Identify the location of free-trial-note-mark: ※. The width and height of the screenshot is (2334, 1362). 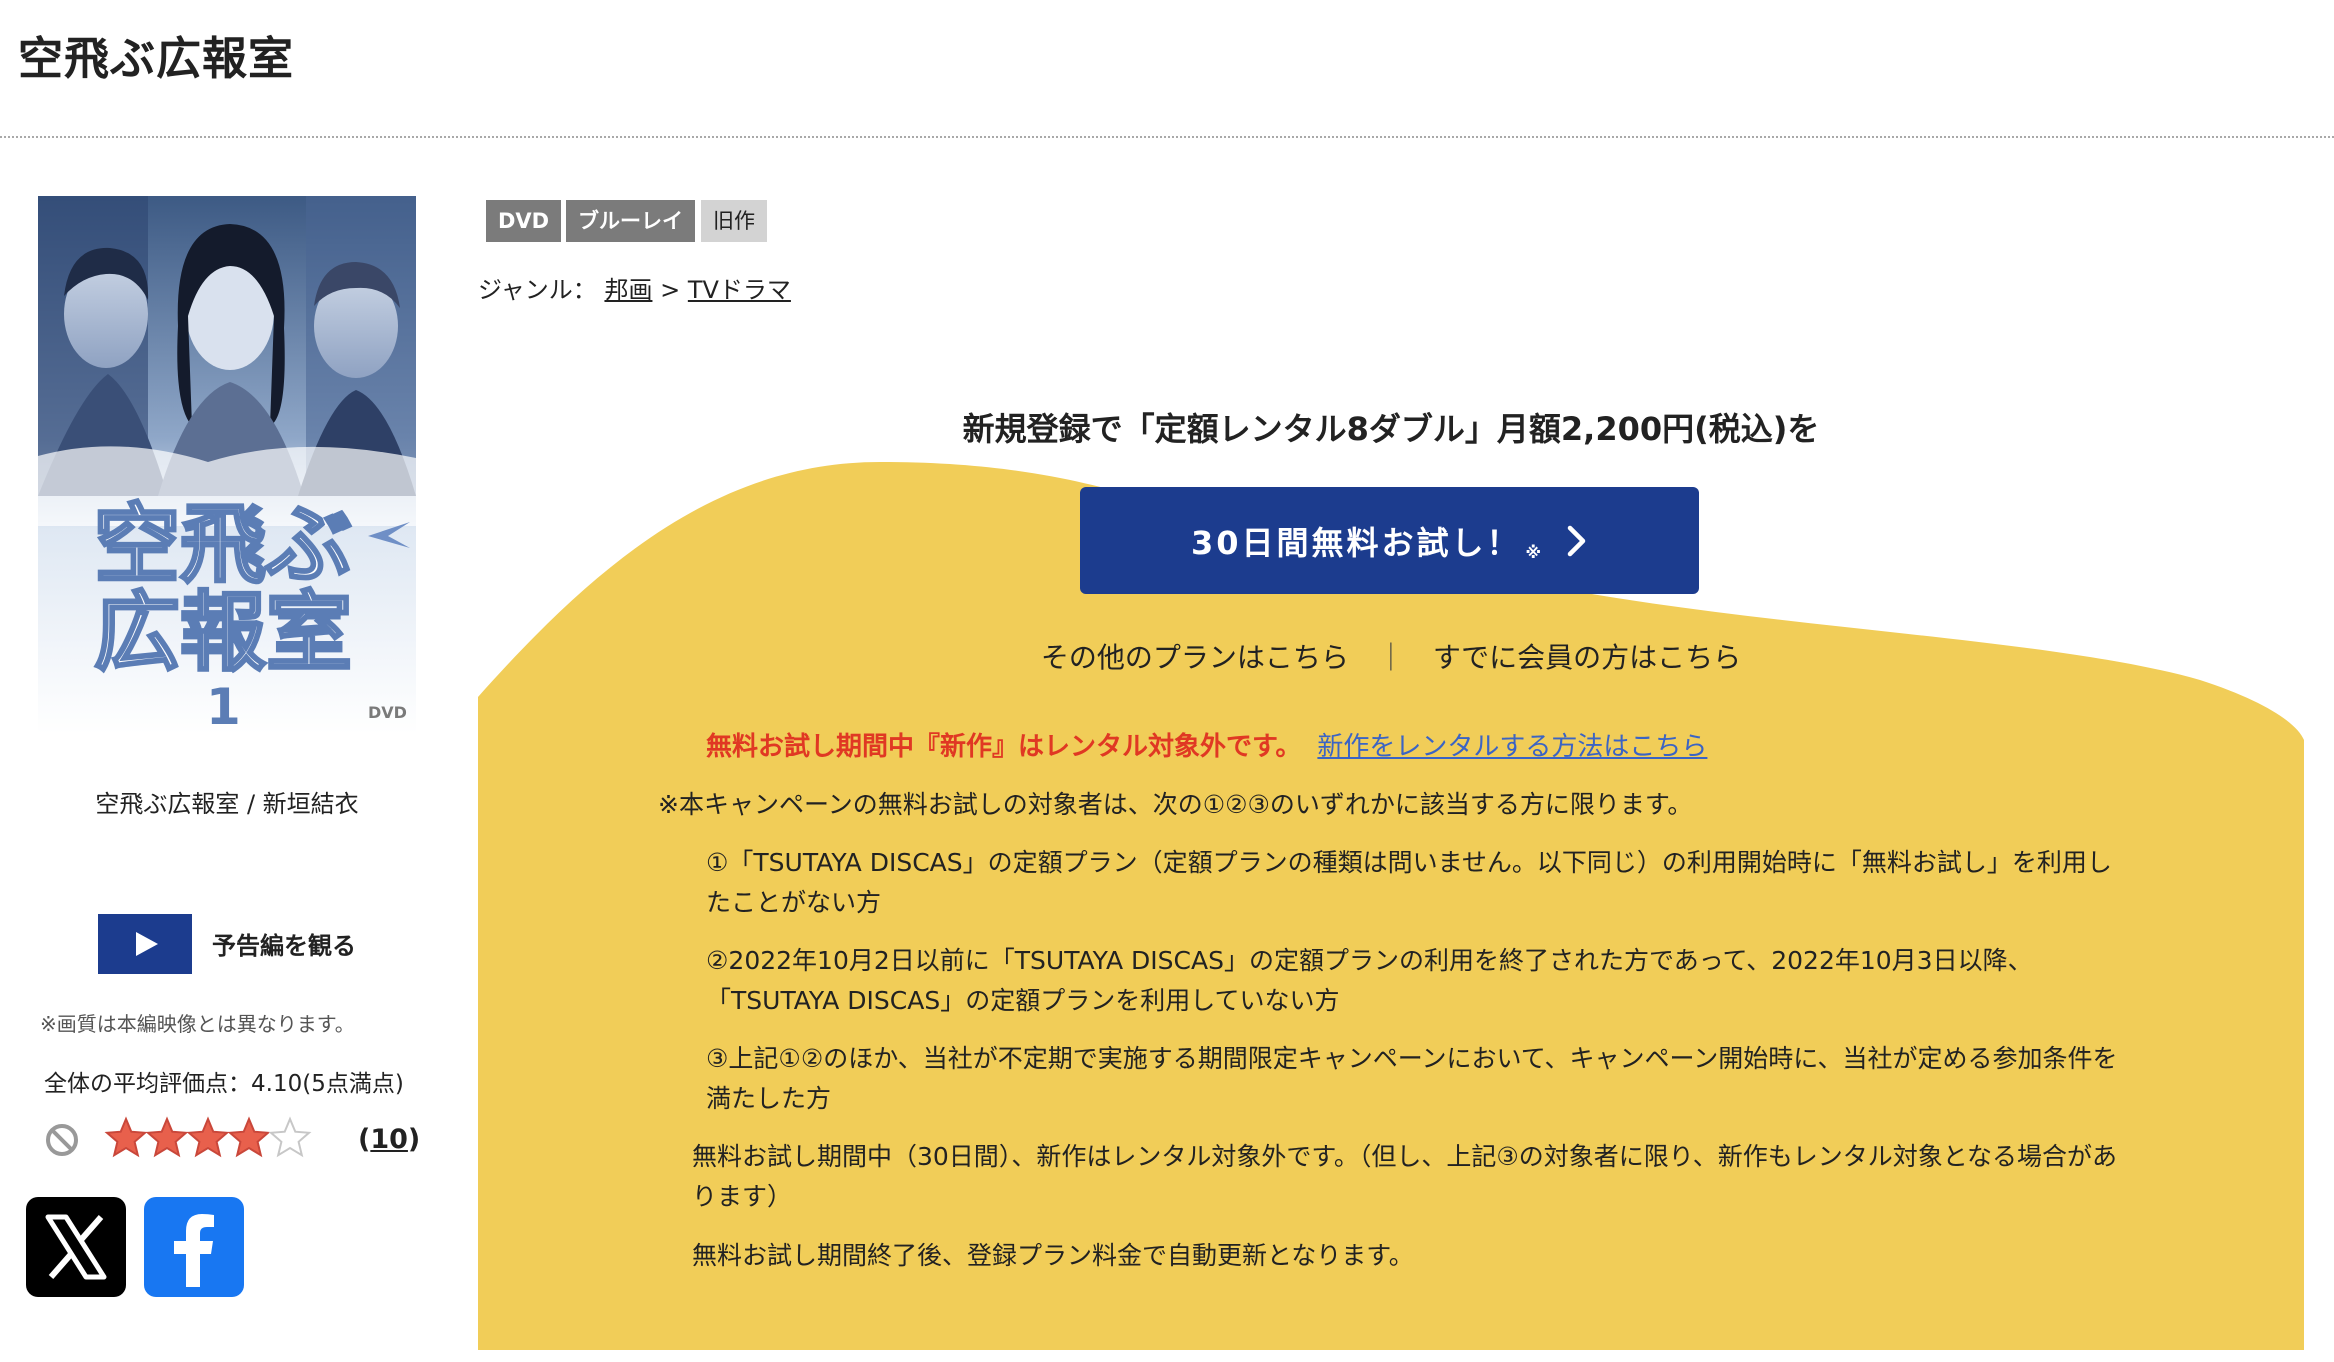
(1535, 552).